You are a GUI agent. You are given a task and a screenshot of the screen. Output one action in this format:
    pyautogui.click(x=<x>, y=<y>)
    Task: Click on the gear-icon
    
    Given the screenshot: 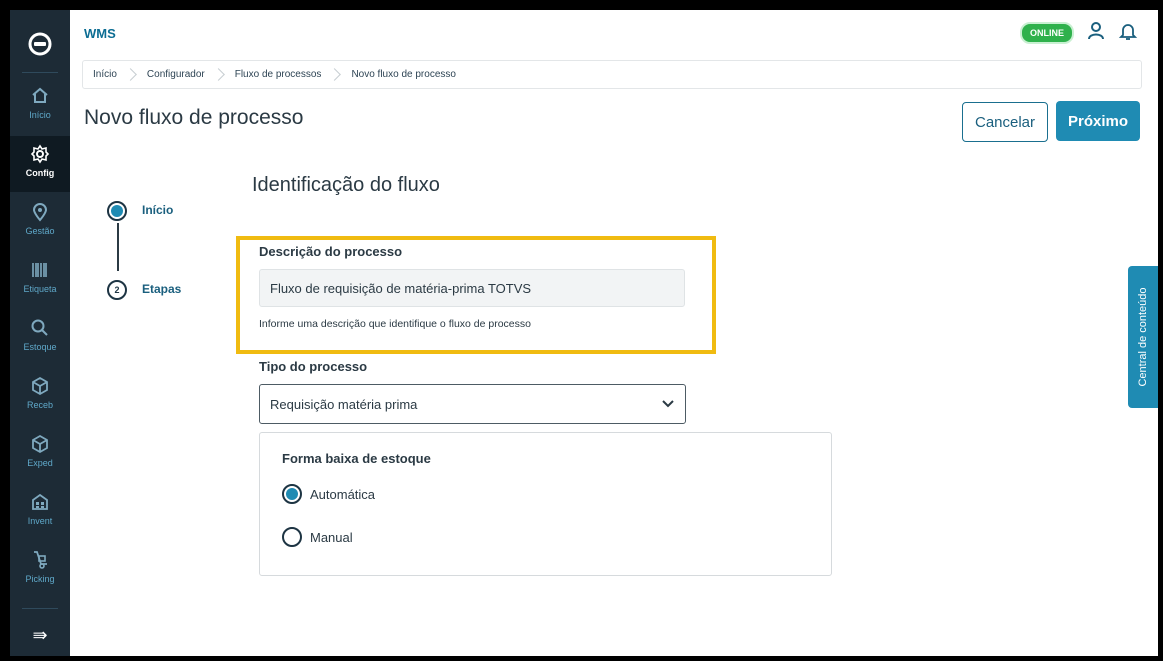 What is the action you would take?
    pyautogui.click(x=40, y=154)
    